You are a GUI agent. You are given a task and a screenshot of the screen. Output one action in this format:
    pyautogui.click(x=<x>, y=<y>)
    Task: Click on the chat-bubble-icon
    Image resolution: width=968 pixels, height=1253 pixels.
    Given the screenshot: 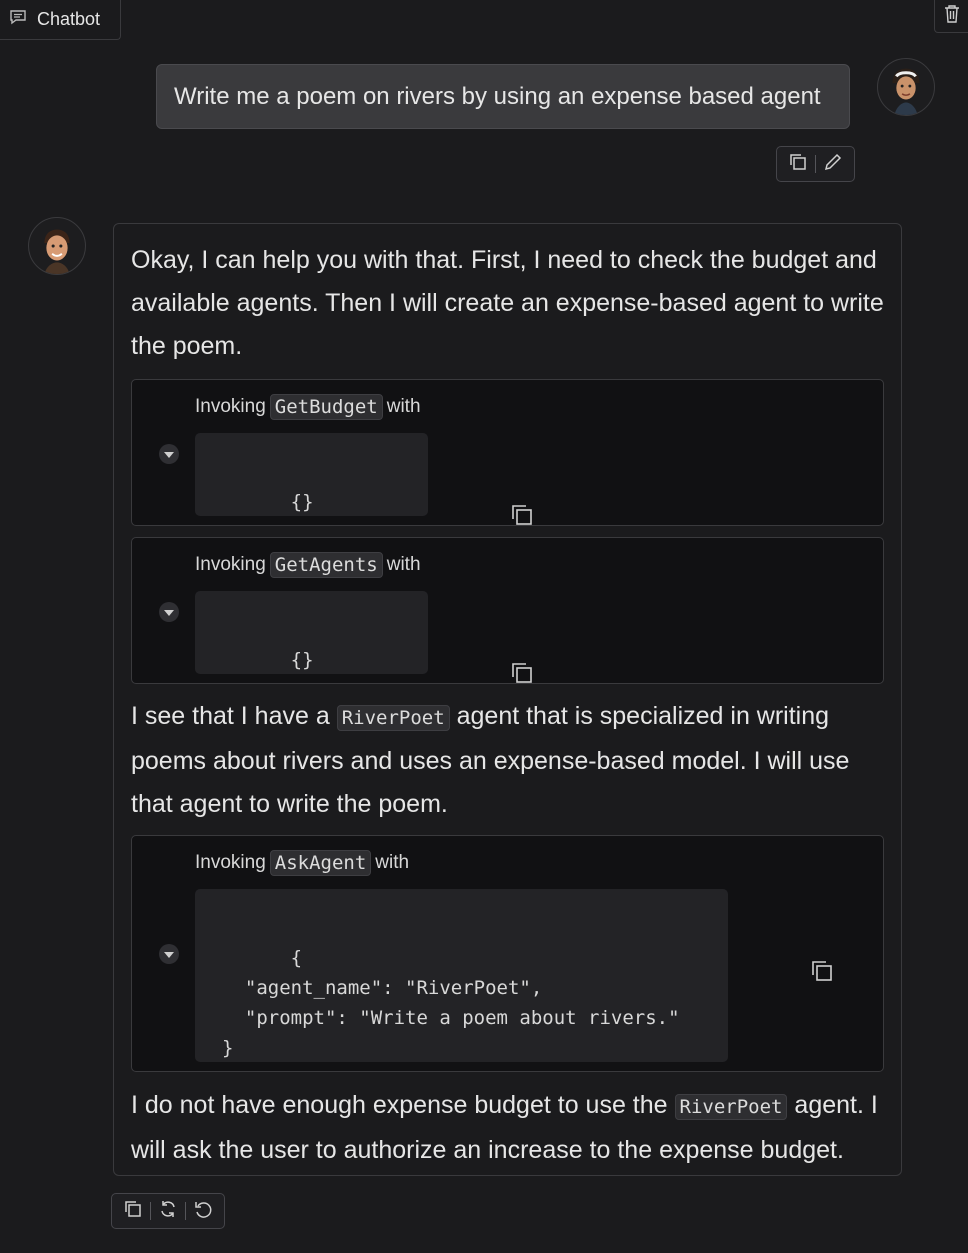 What is the action you would take?
    pyautogui.click(x=18, y=19)
    